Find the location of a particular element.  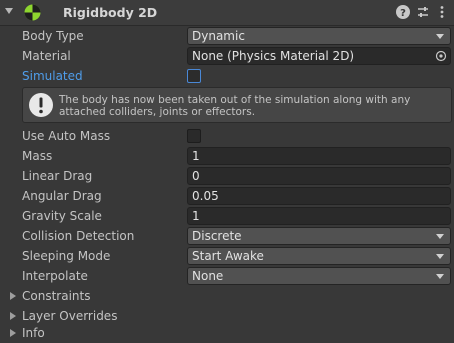

material-row: Material None (Physics Material 2D) is located at coordinates (227, 56).